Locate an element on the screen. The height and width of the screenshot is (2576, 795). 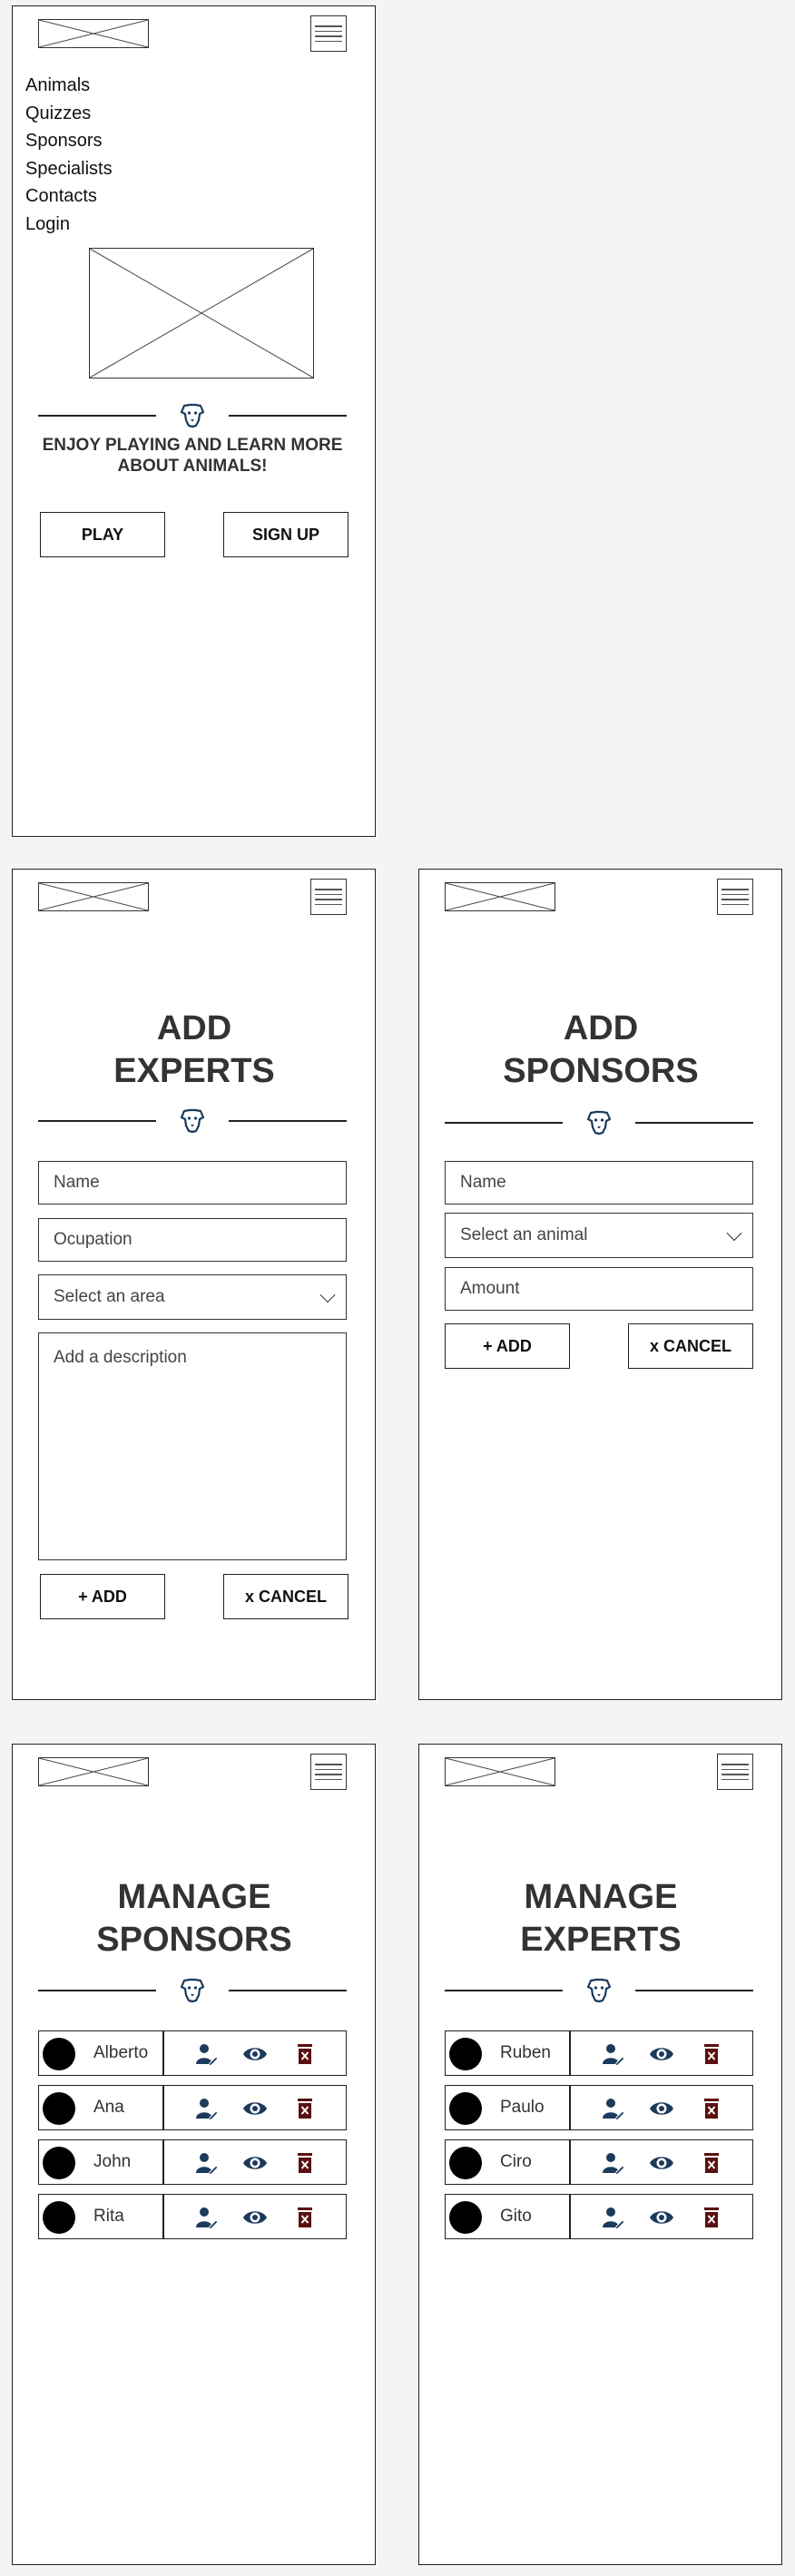
table-row: Gito is located at coordinates (599, 2216).